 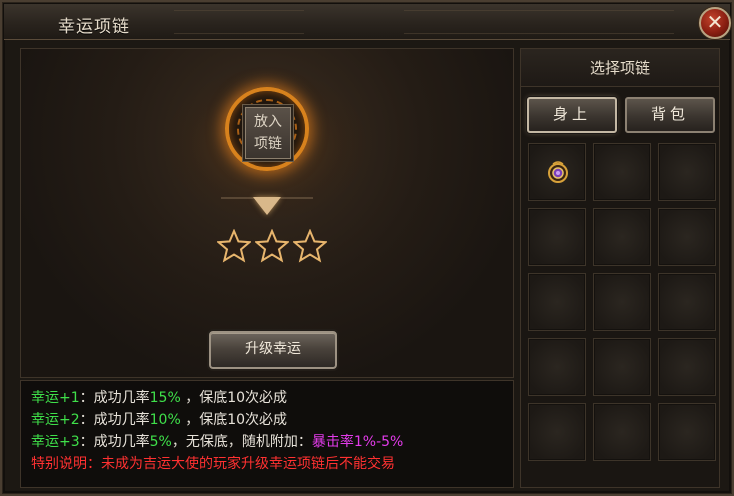 I want to click on title-ornament-left, so click(x=239, y=22).